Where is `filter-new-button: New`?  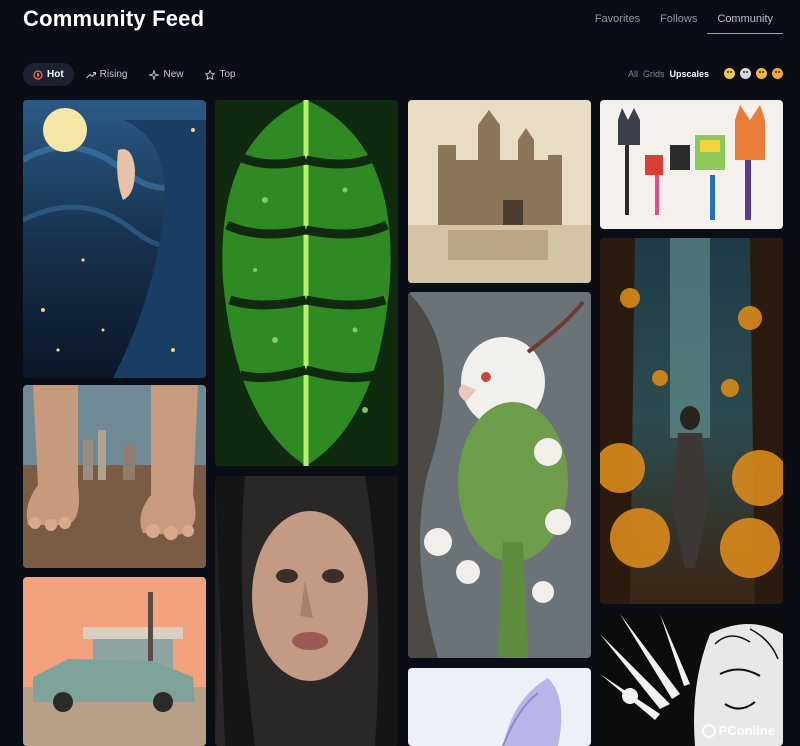
filter-new-button: New is located at coordinates (166, 74).